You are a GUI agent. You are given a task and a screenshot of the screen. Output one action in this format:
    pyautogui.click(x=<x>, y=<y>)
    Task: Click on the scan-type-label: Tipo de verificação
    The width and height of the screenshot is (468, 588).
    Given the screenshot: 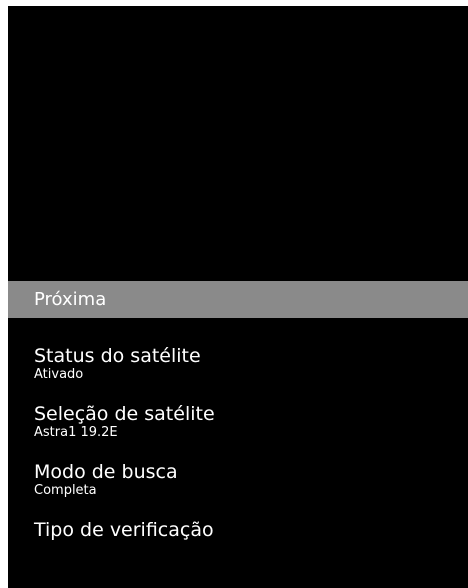 What is the action you would take?
    pyautogui.click(x=124, y=530)
    